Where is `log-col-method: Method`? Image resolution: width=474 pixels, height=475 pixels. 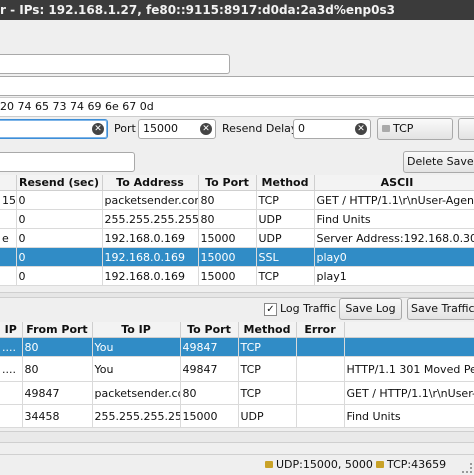 log-col-method: Method is located at coordinates (267, 330).